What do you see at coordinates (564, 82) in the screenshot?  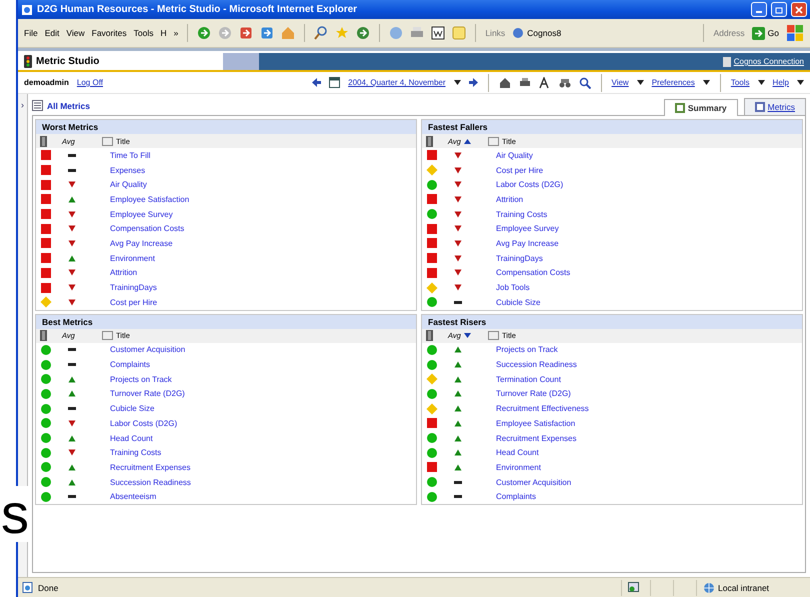 I see `binoculars-icon` at bounding box center [564, 82].